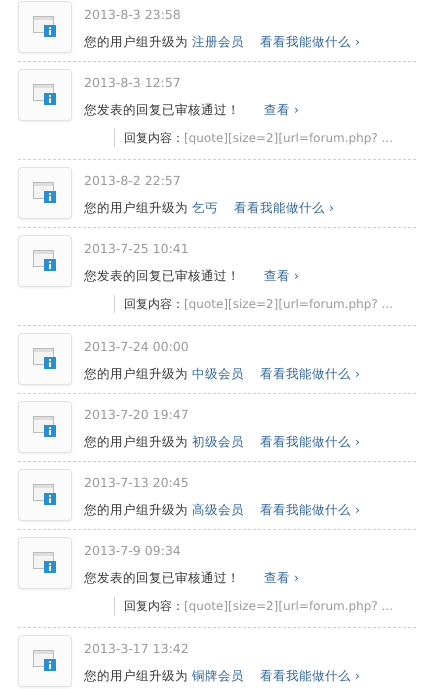  Describe the element at coordinates (137, 249) in the screenshot. I see `notification-time: 2013-7-25 10:41` at that location.